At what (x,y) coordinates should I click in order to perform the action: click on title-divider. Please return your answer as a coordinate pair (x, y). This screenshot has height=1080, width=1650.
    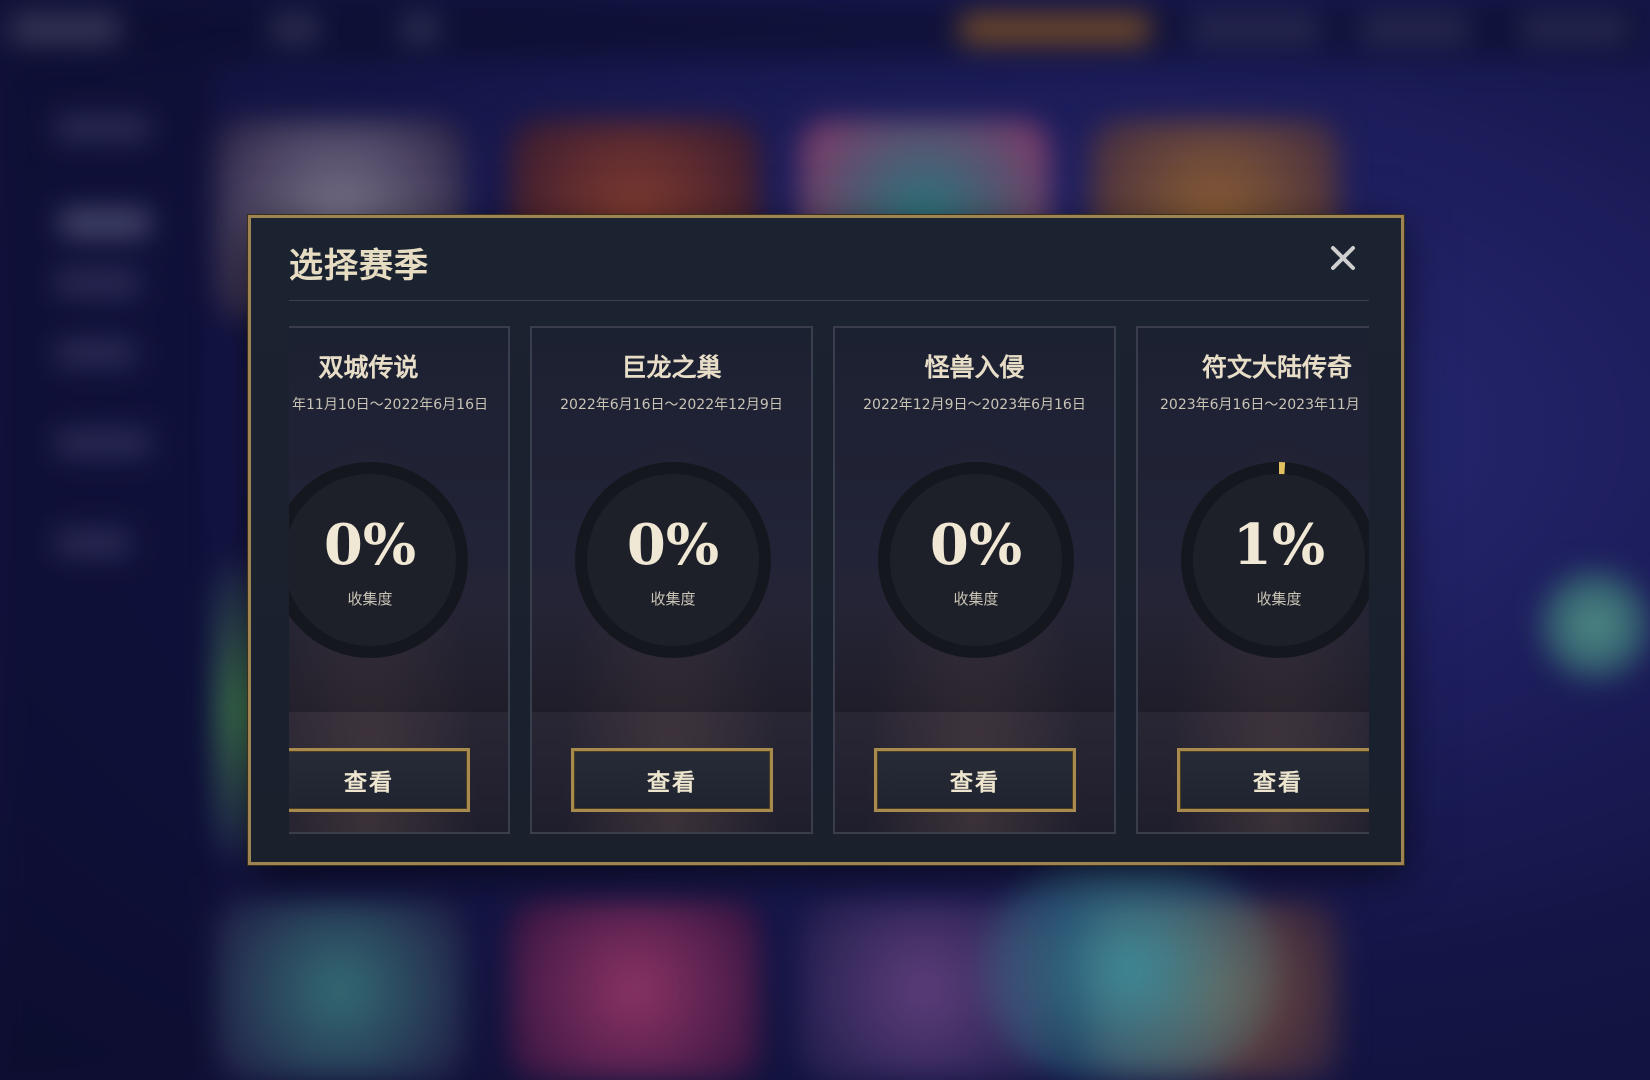
    Looking at the image, I should click on (829, 300).